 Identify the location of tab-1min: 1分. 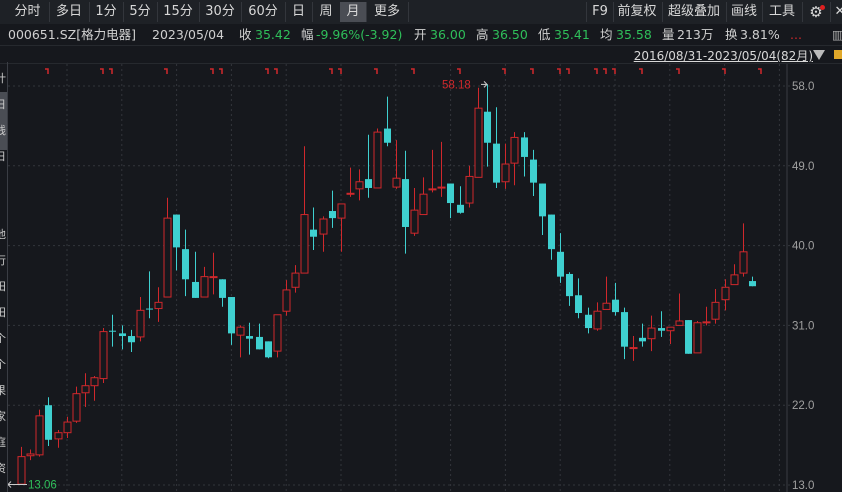
(106, 12).